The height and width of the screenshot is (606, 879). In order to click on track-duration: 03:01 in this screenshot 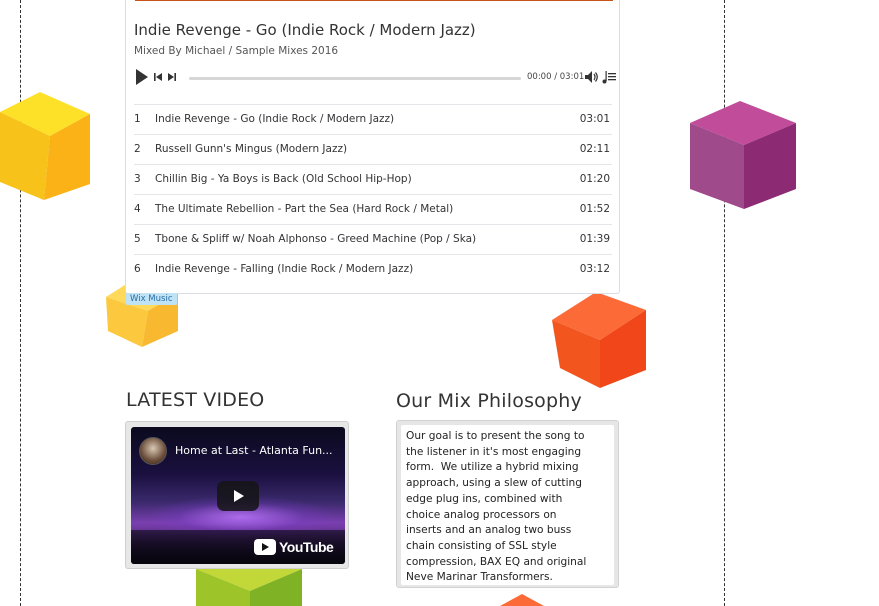, I will do `click(594, 119)`.